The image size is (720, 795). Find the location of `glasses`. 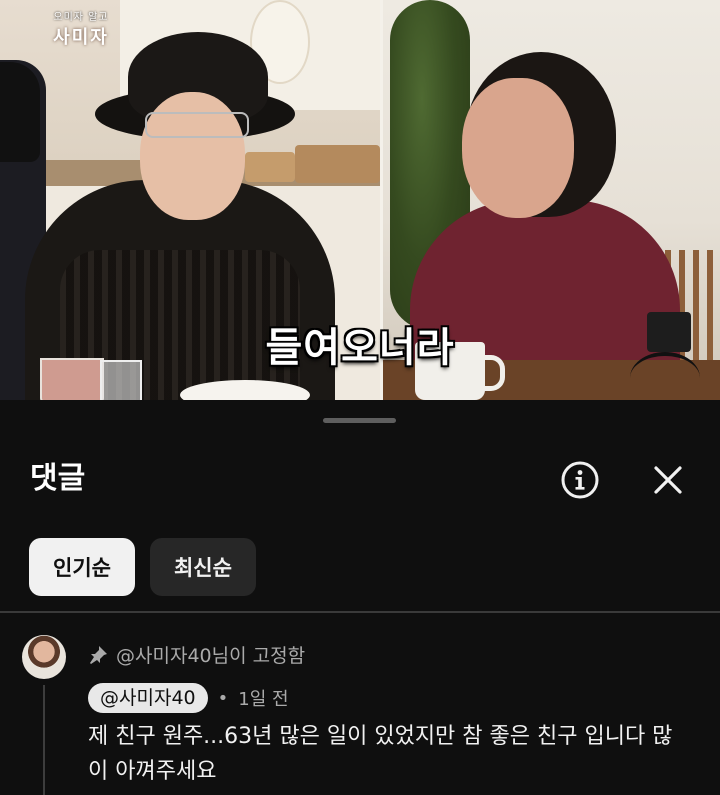

glasses is located at coordinates (197, 125).